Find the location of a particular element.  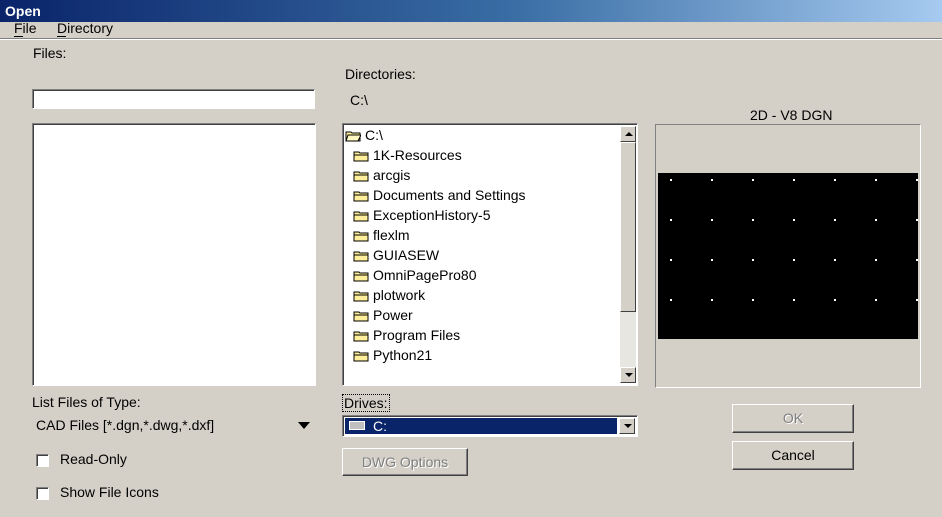

directory-item: GUIASEW is located at coordinates (483, 256).